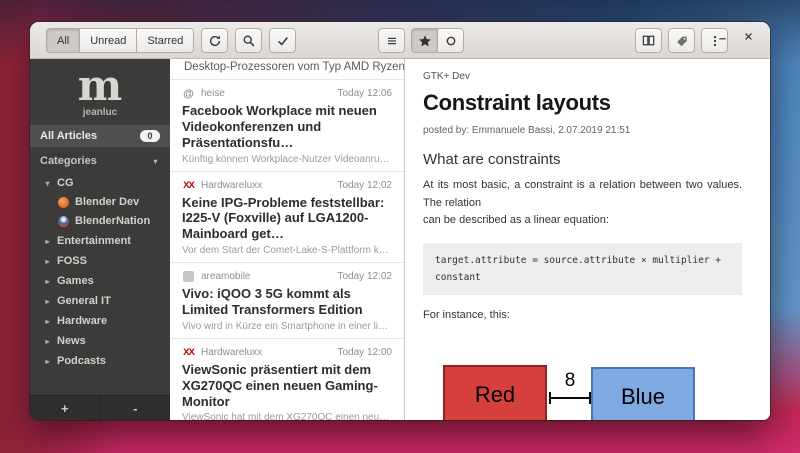 The height and width of the screenshot is (453, 800). What do you see at coordinates (71, 341) in the screenshot?
I see `category-label: News` at bounding box center [71, 341].